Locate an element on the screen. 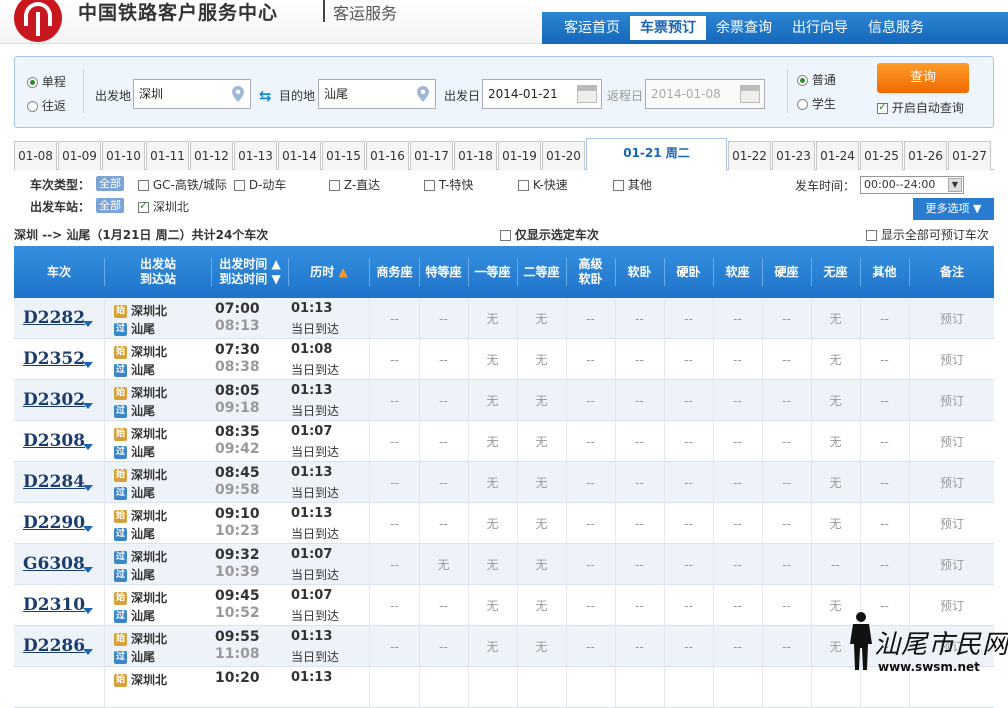 The width and height of the screenshot is (1008, 708). train-number-link: D2282 is located at coordinates (54, 318).